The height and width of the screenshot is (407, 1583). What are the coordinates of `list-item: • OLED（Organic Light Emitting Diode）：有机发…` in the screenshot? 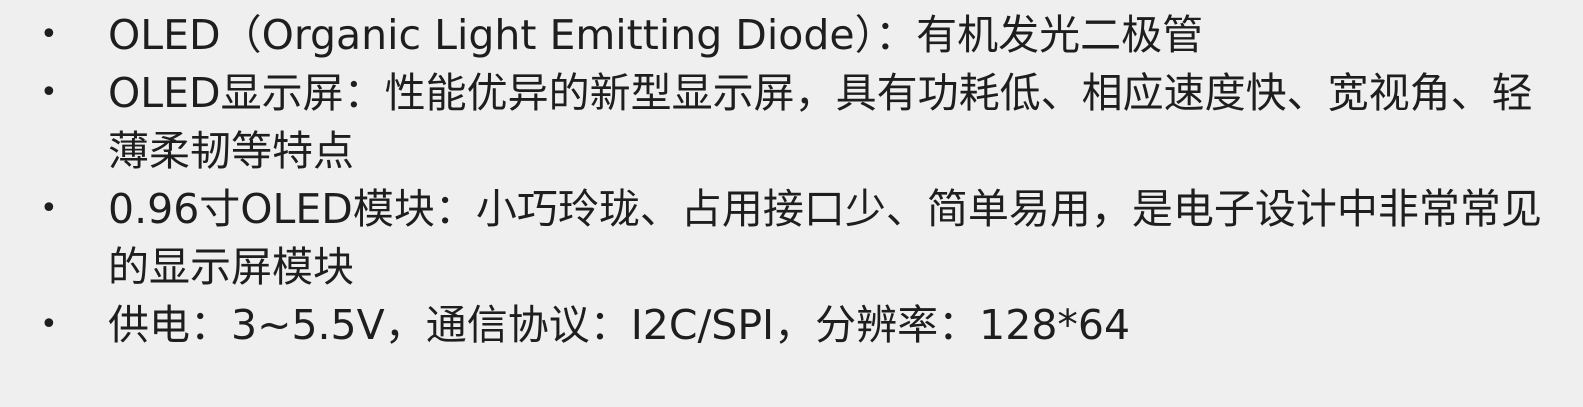 It's located at (801, 35).